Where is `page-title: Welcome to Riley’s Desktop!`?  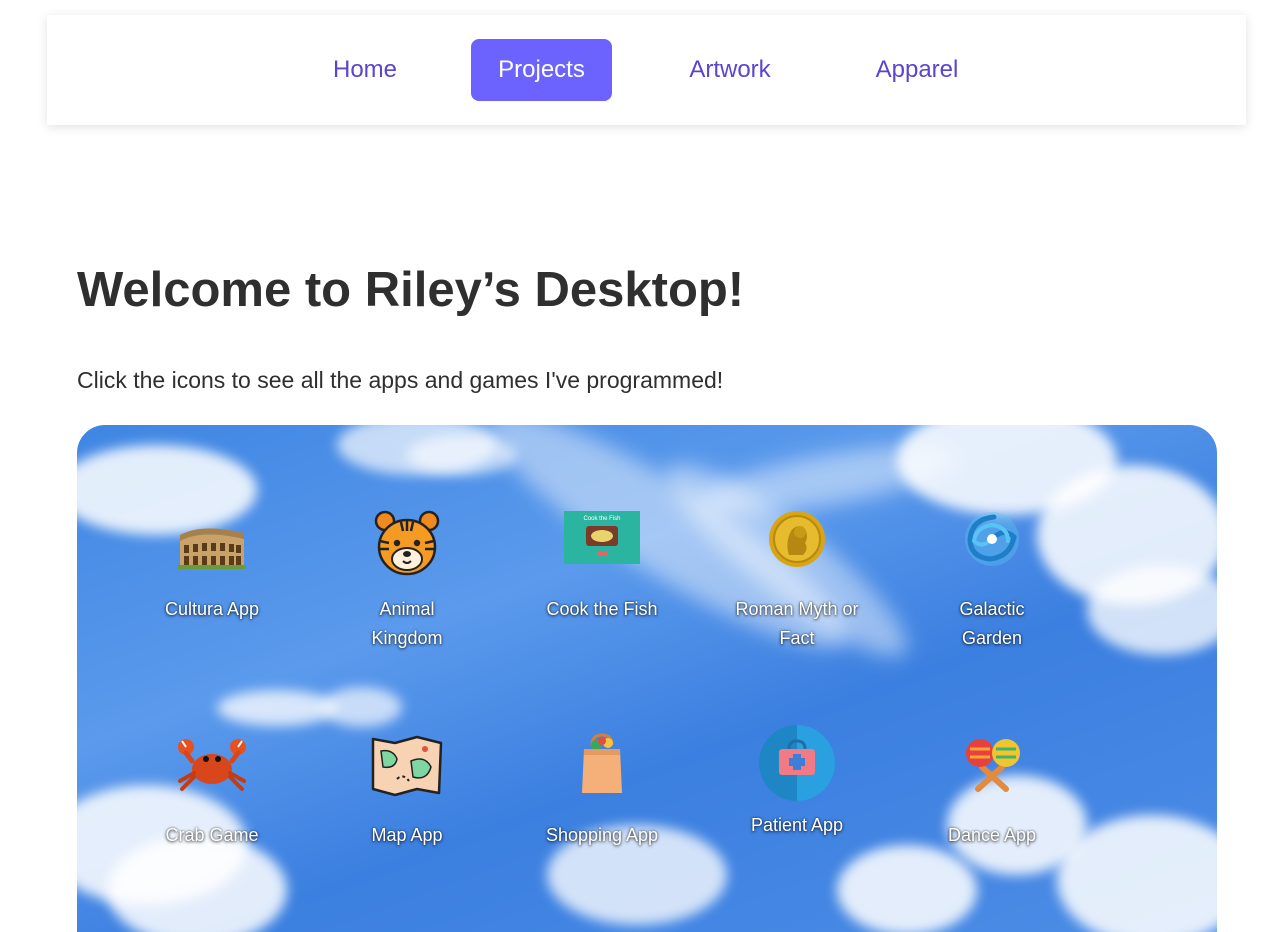
page-title: Welcome to Riley’s Desktop! is located at coordinates (411, 290).